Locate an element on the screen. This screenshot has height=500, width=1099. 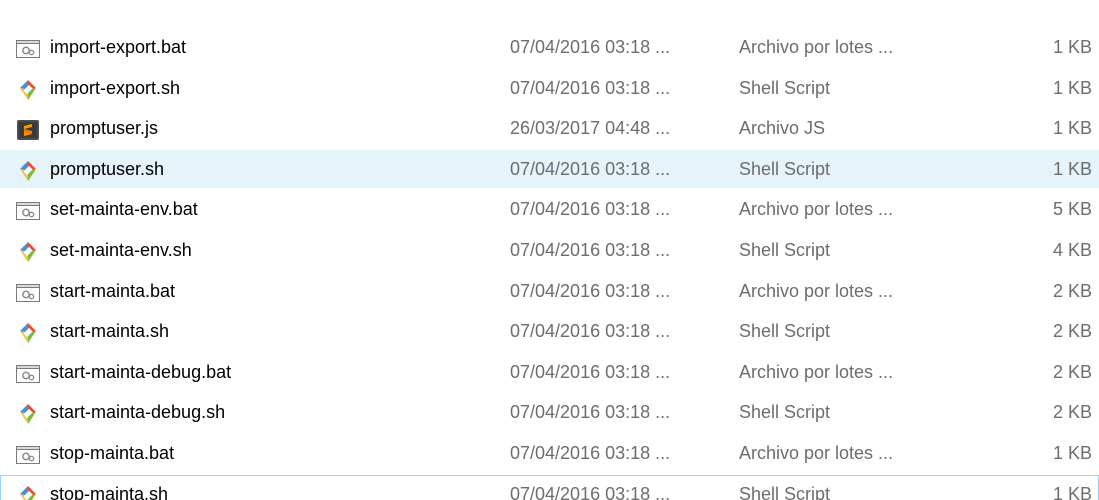
file-name: start-mainta-debug.bat is located at coordinates (141, 371).